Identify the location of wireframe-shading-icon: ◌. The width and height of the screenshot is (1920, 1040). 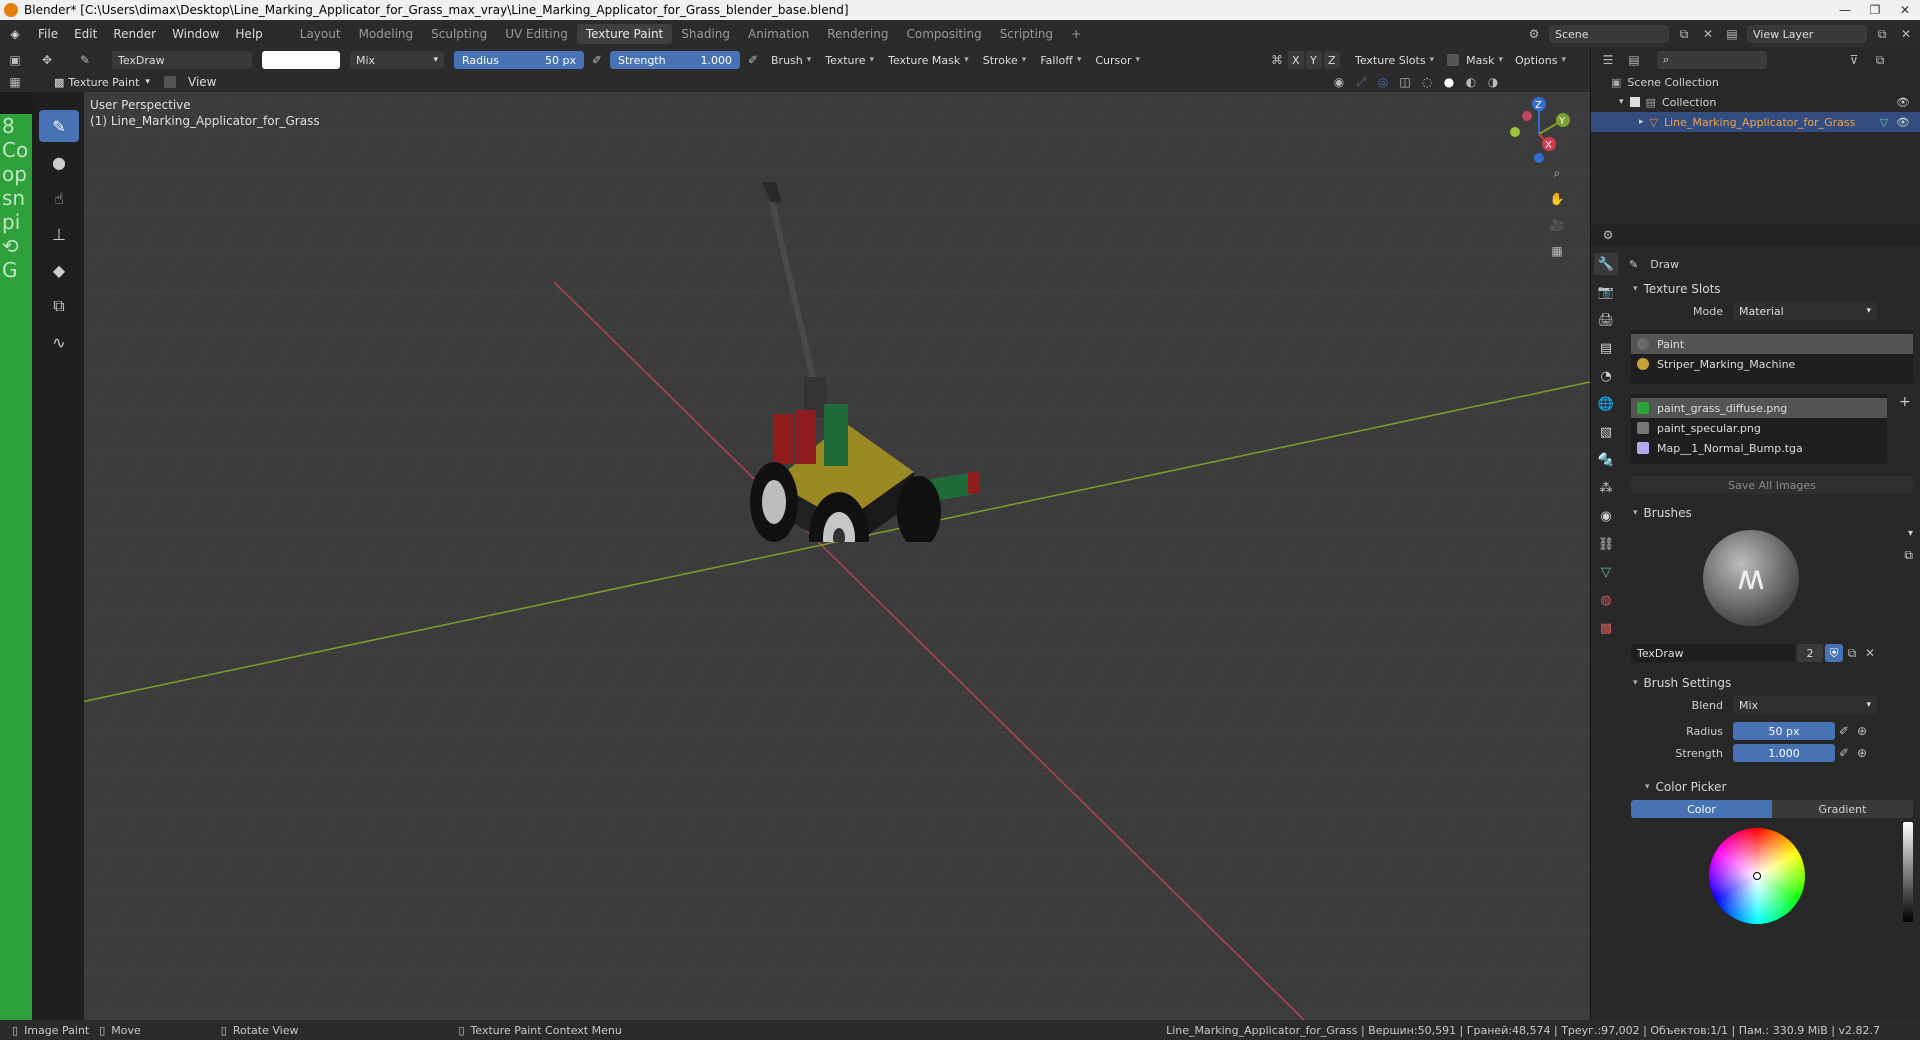
(1427, 82).